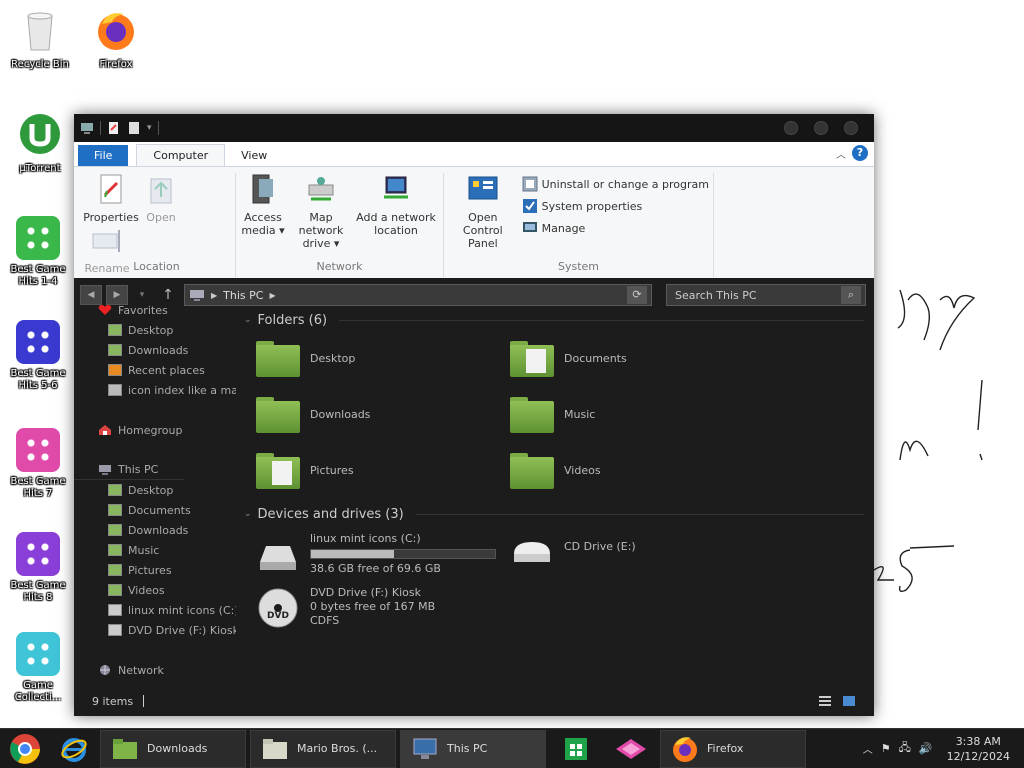  Describe the element at coordinates (103, 155) in the screenshot. I see `tab-file: File` at that location.